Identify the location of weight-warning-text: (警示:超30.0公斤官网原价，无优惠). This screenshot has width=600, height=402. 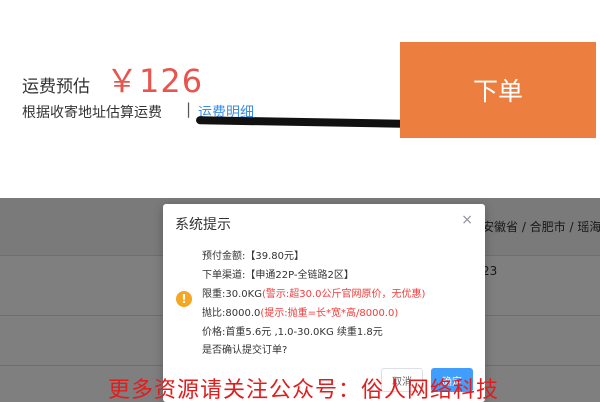
(343, 294).